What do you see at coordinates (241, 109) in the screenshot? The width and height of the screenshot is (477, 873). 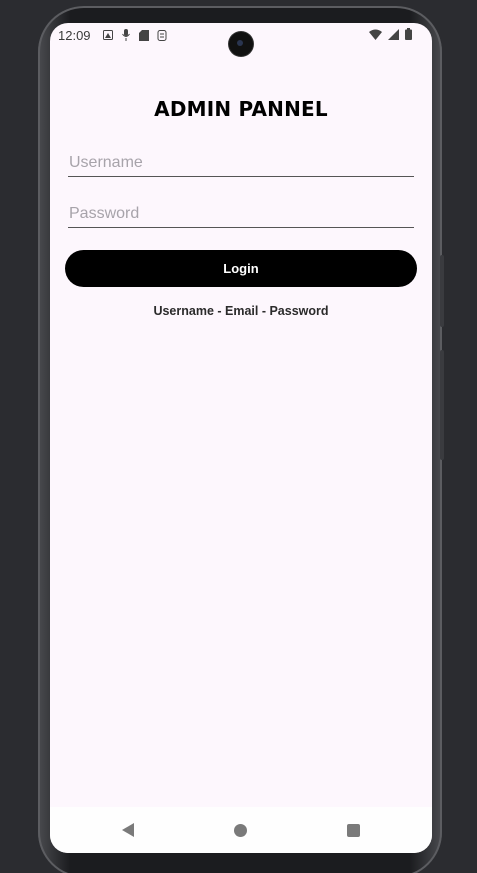 I see `page-title: ADMIN PANNEL` at bounding box center [241, 109].